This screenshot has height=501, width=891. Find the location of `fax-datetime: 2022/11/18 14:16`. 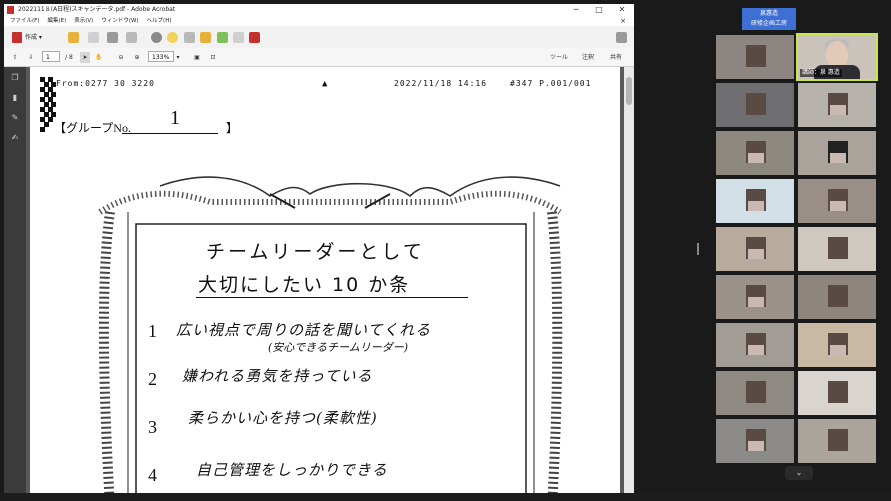

fax-datetime: 2022/11/18 14:16 is located at coordinates (441, 83).